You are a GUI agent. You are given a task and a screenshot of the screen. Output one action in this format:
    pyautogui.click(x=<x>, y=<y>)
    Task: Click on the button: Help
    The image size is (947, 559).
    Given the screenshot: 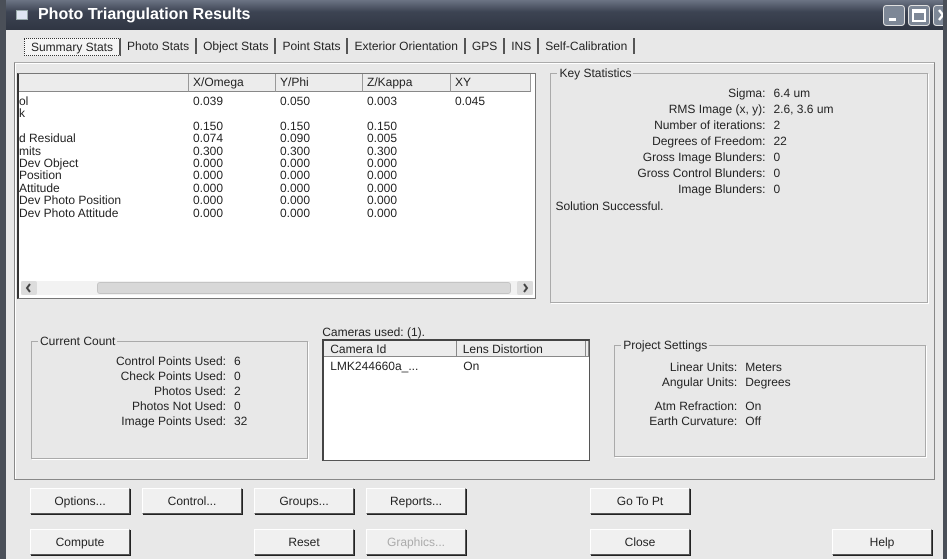 What is the action you would take?
    pyautogui.click(x=882, y=542)
    